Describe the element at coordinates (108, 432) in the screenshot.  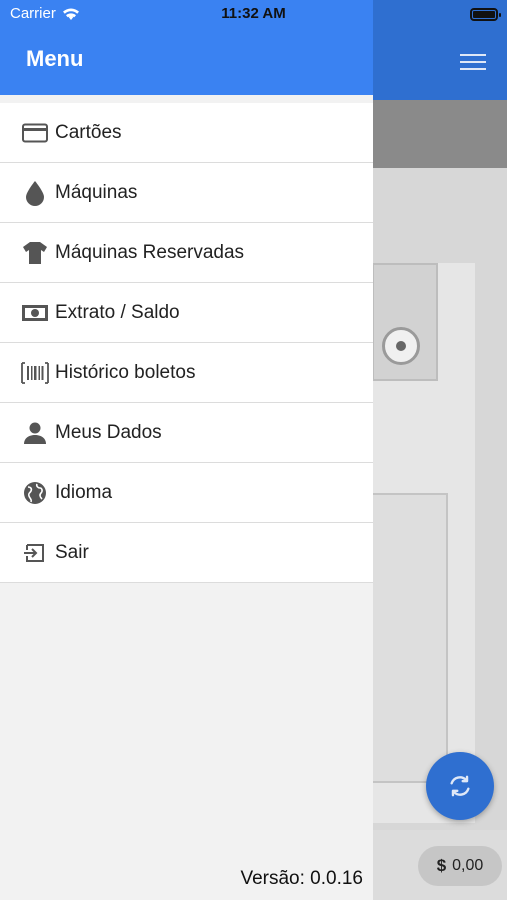
I see `menu-item-label: Meus Dados` at that location.